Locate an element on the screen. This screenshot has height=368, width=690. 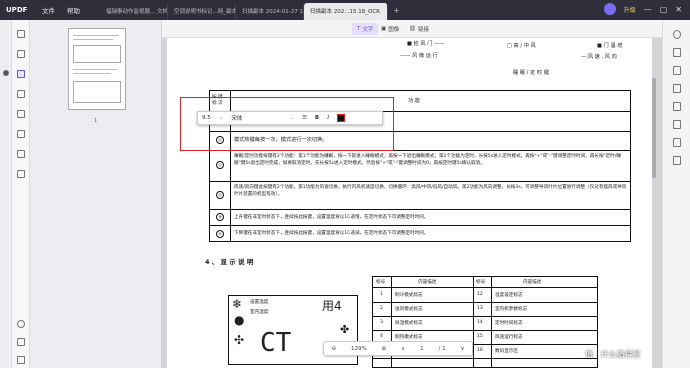
vertical-scrollbar is located at coordinates (654, 128).